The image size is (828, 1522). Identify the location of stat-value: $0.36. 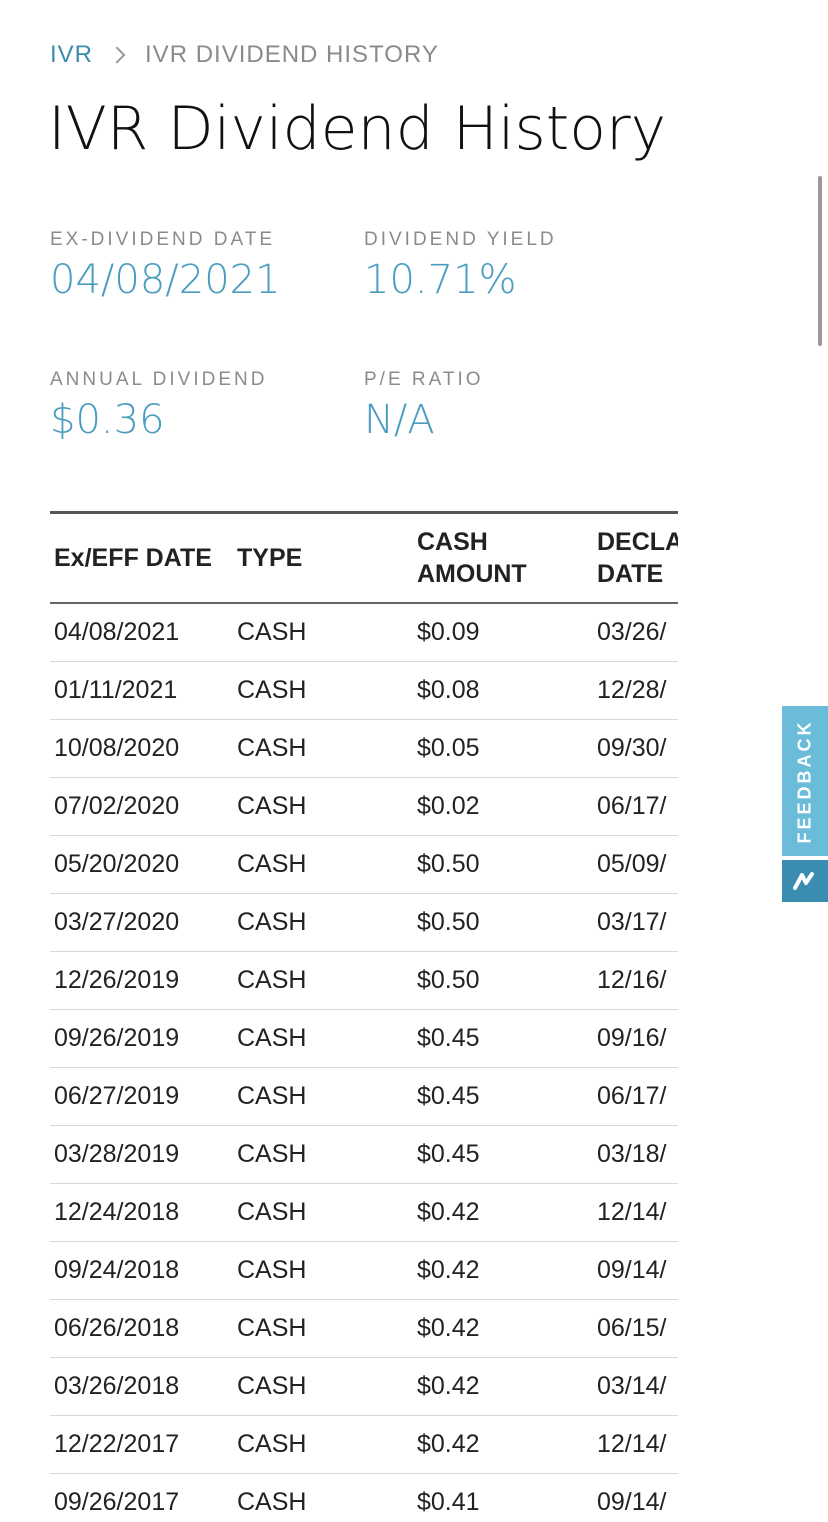
(107, 420).